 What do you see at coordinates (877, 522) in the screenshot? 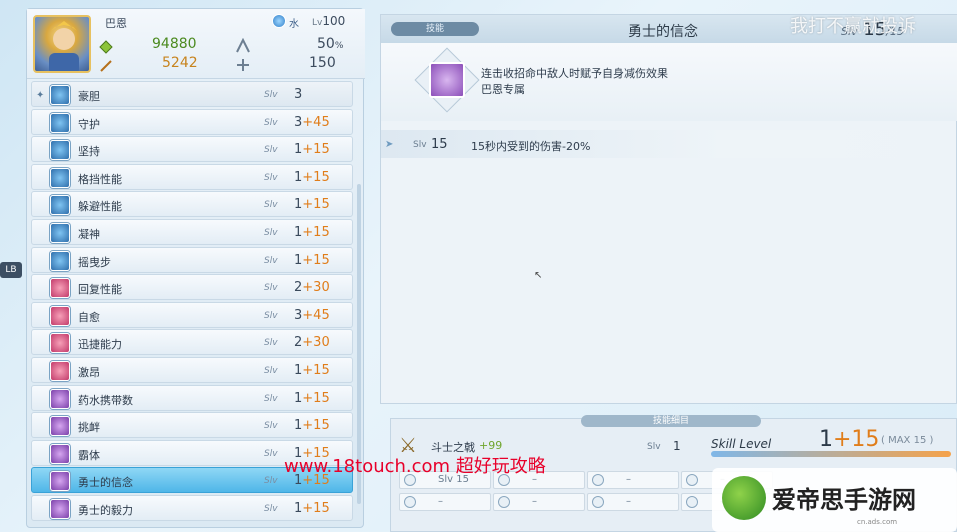
I see `logo-subtext: cn.ads.com` at bounding box center [877, 522].